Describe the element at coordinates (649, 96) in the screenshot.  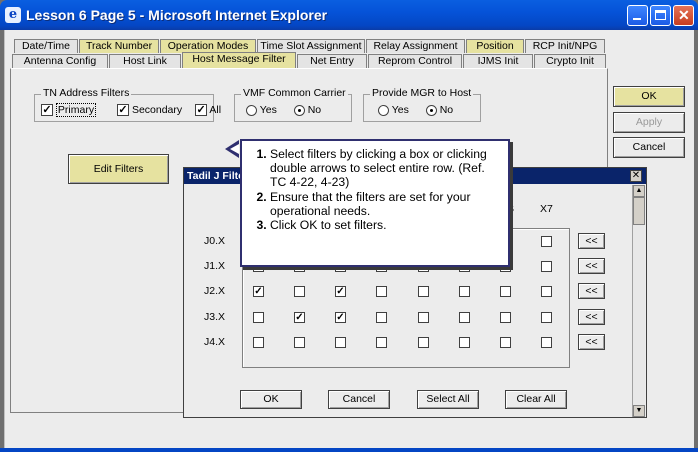
I see `ok-button: OK` at that location.